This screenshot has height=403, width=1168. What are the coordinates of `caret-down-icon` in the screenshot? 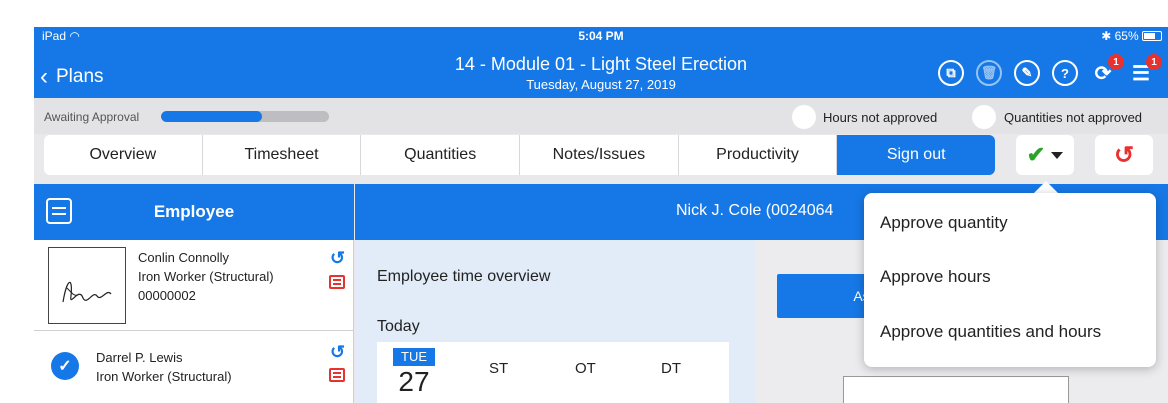 It's located at (1057, 155).